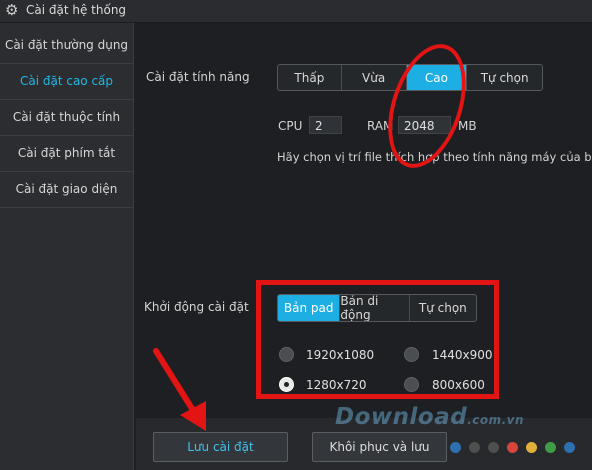 This screenshot has height=470, width=592. What do you see at coordinates (66, 189) in the screenshot?
I see `sidebar-item-interface-settings: Cài đặt giao diện` at bounding box center [66, 189].